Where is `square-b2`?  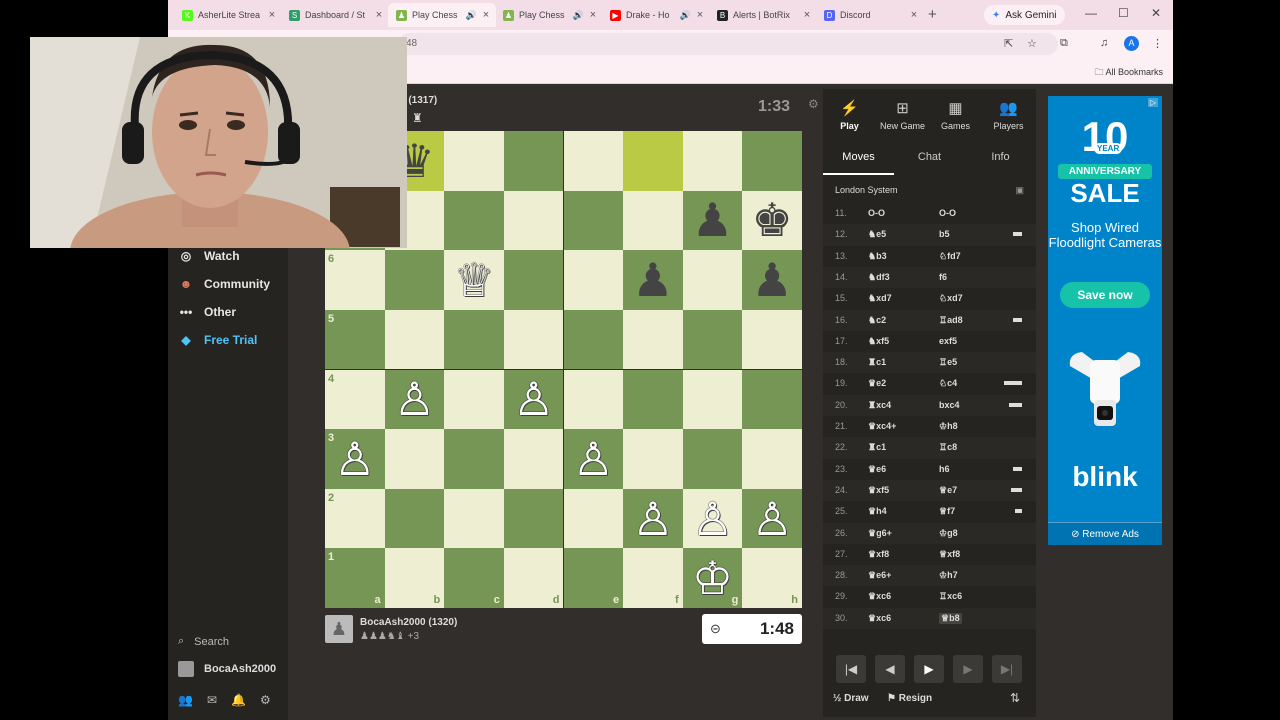 square-b2 is located at coordinates (414, 518).